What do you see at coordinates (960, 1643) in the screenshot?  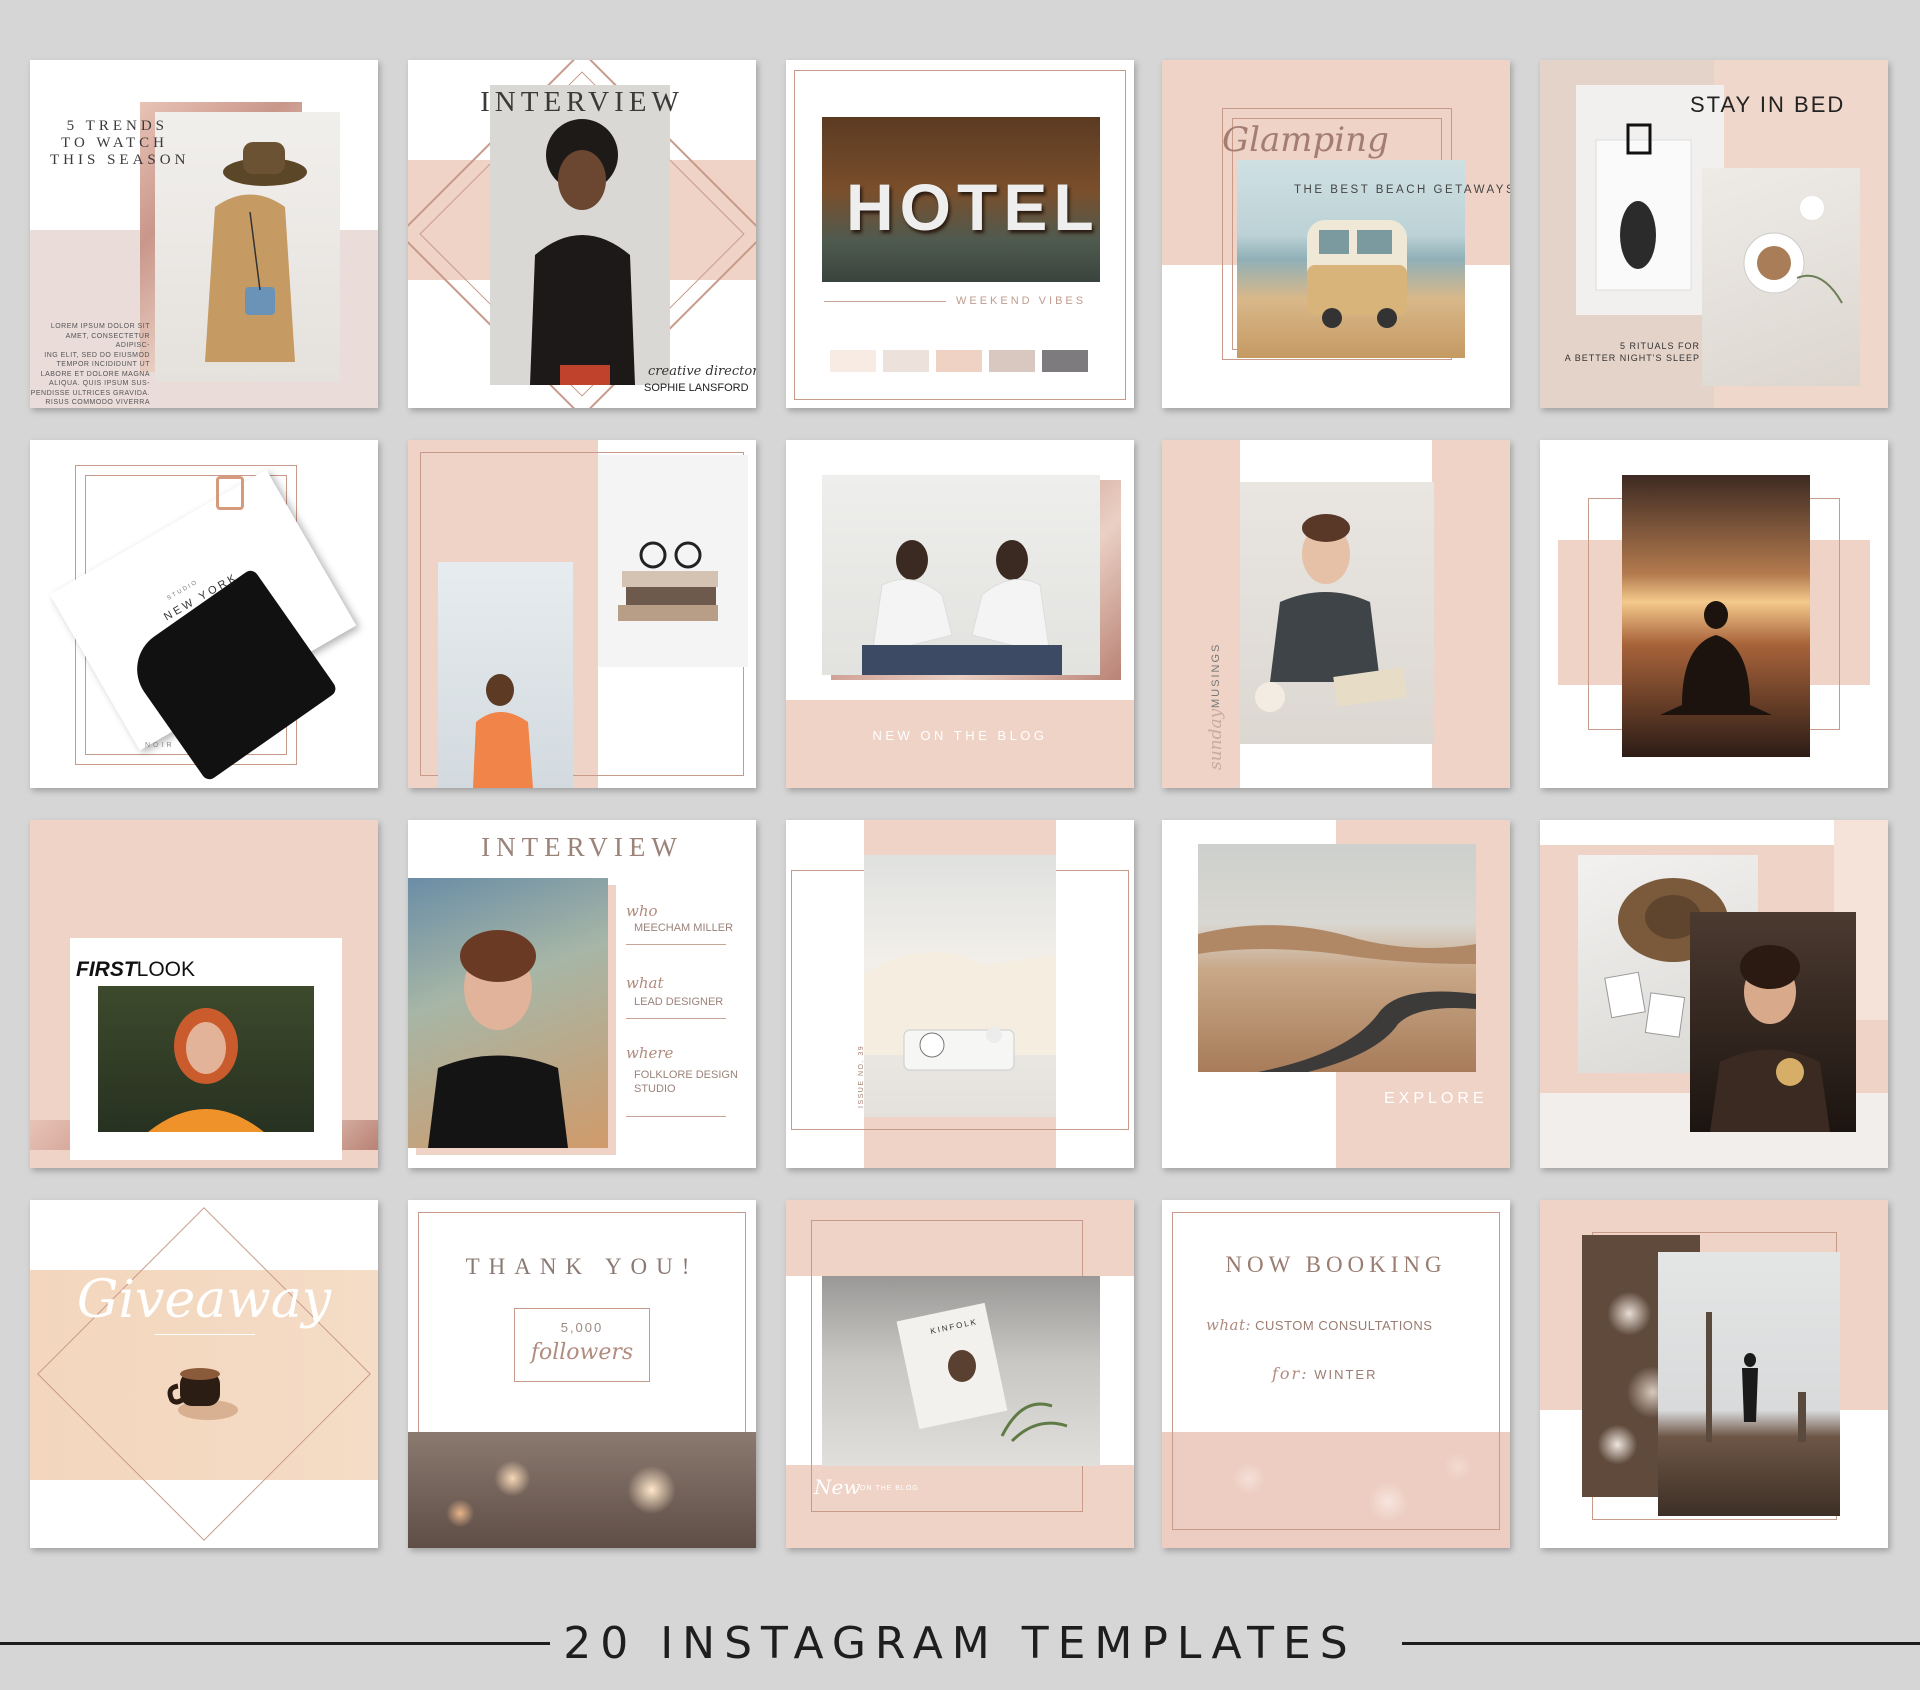 I see `footer-title: 20 INSTAGRAM TEMPLATES` at bounding box center [960, 1643].